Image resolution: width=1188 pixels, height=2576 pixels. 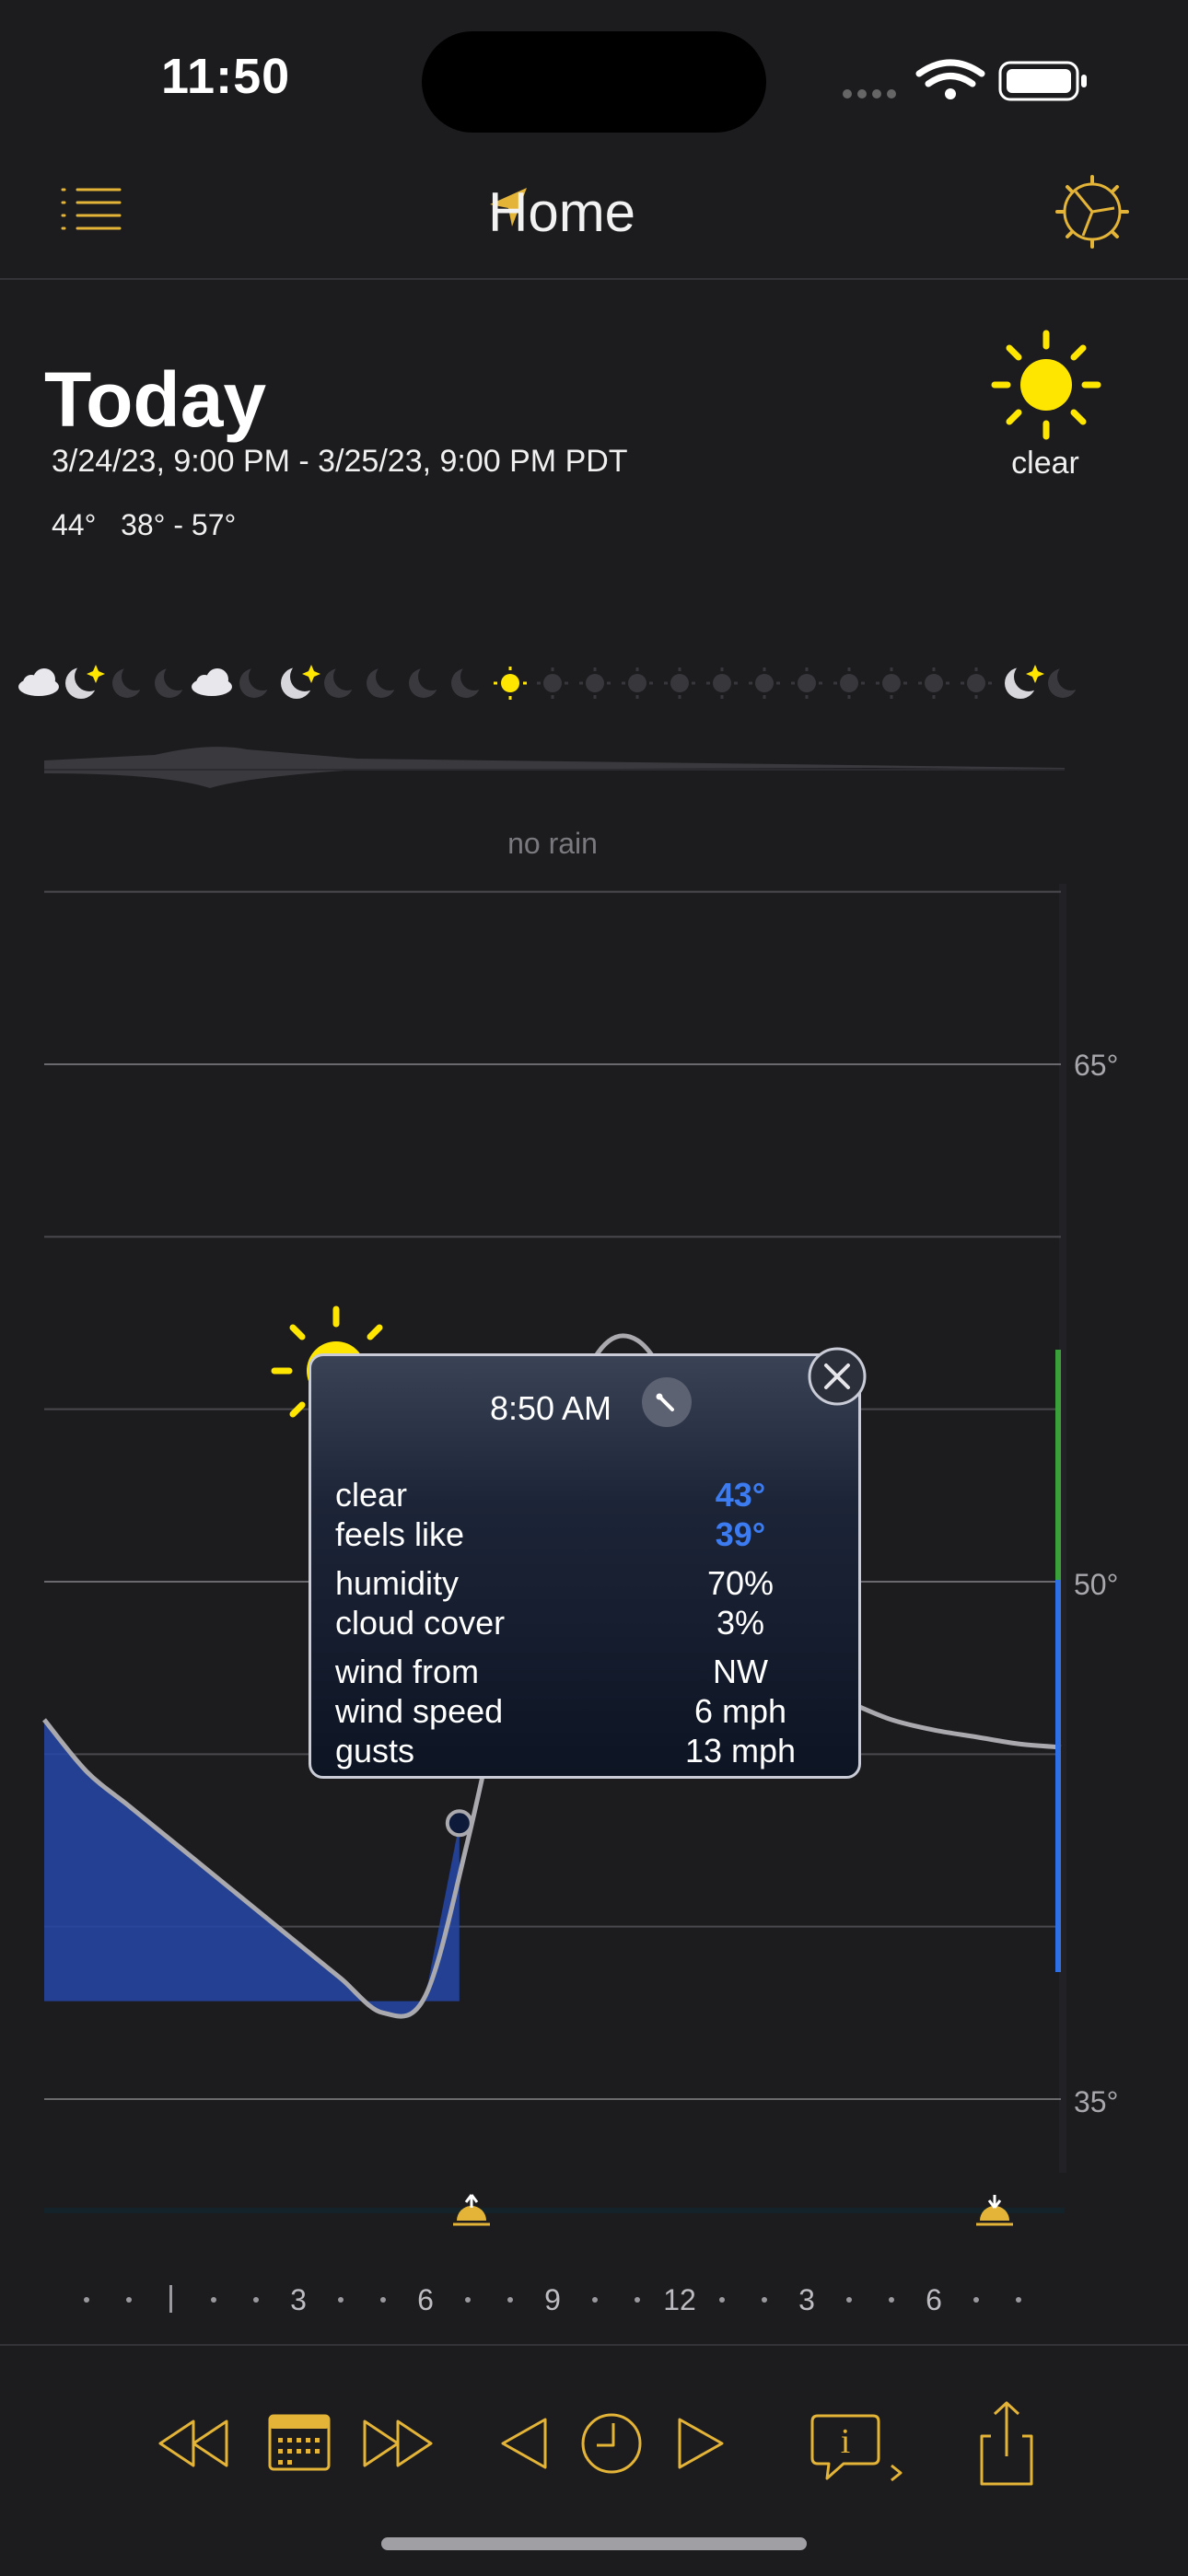 I want to click on selected-point-marker, so click(x=459, y=1823).